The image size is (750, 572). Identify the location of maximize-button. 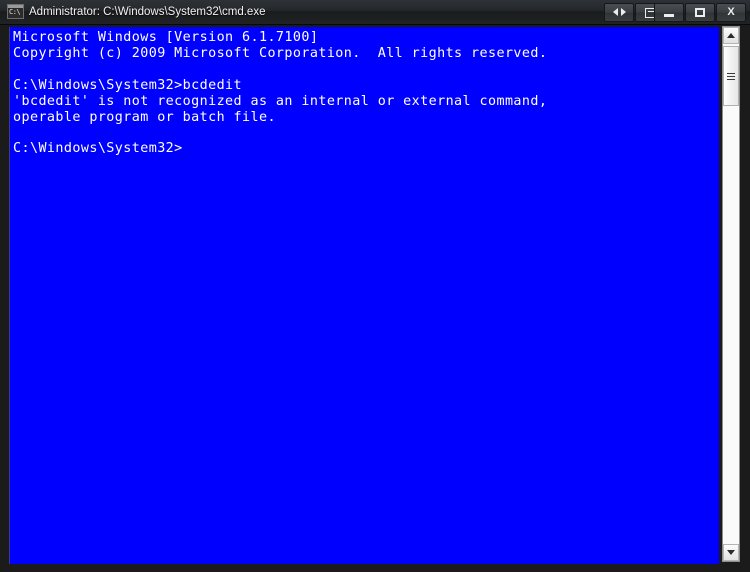
(700, 12).